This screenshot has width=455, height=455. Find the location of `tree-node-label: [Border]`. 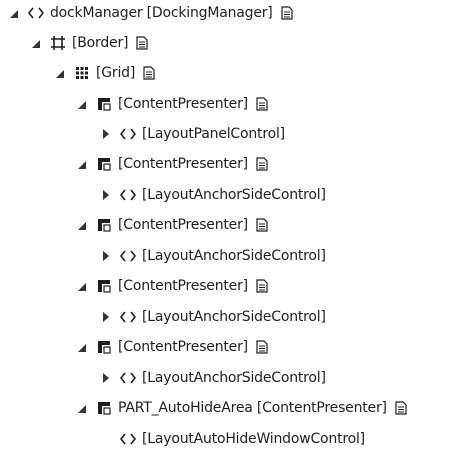

tree-node-label: [Border] is located at coordinates (100, 43).